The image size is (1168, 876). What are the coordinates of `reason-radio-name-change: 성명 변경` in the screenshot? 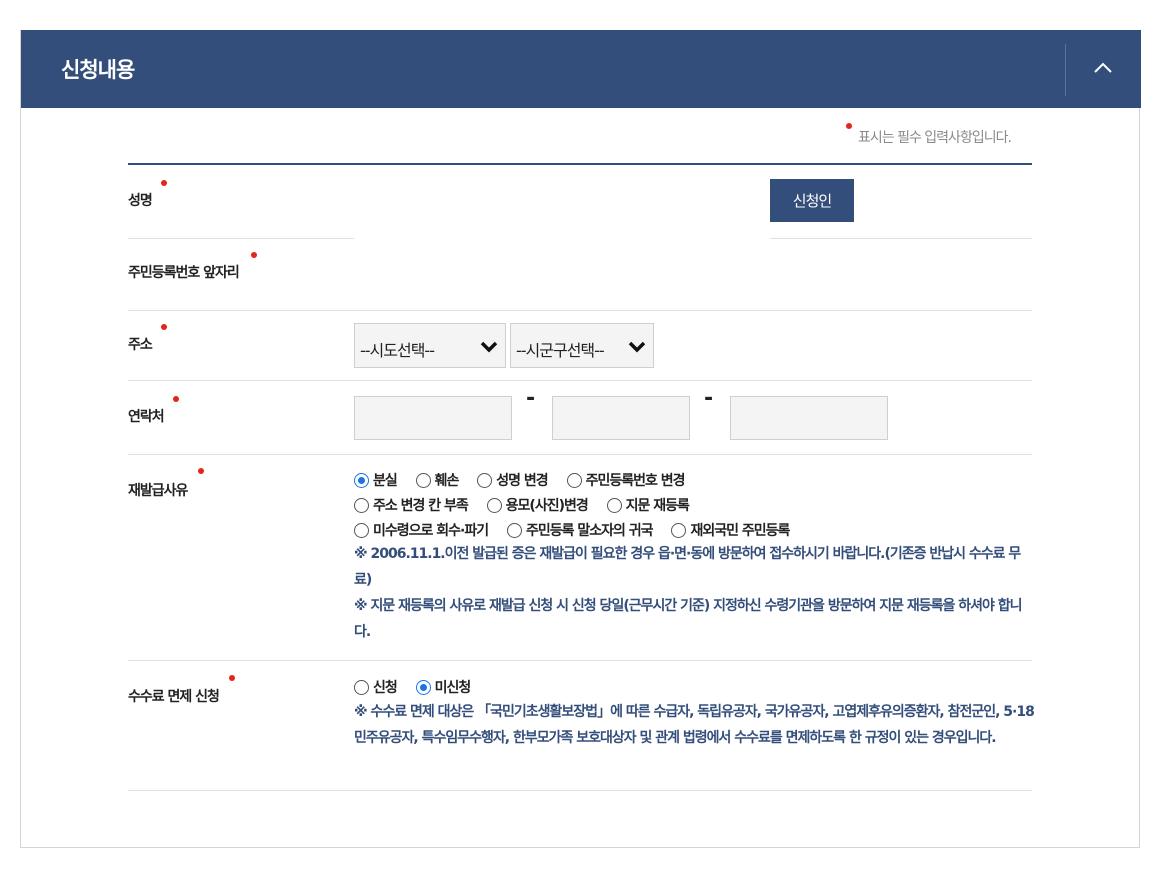 It's located at (513, 480).